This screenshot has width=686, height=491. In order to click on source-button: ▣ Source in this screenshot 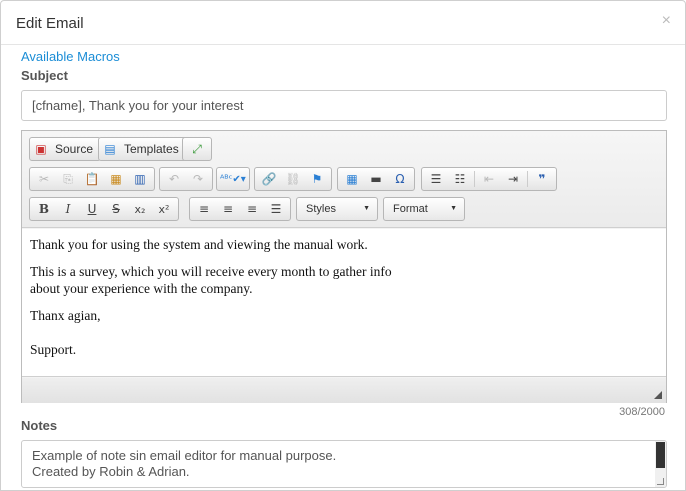, I will do `click(65, 149)`.